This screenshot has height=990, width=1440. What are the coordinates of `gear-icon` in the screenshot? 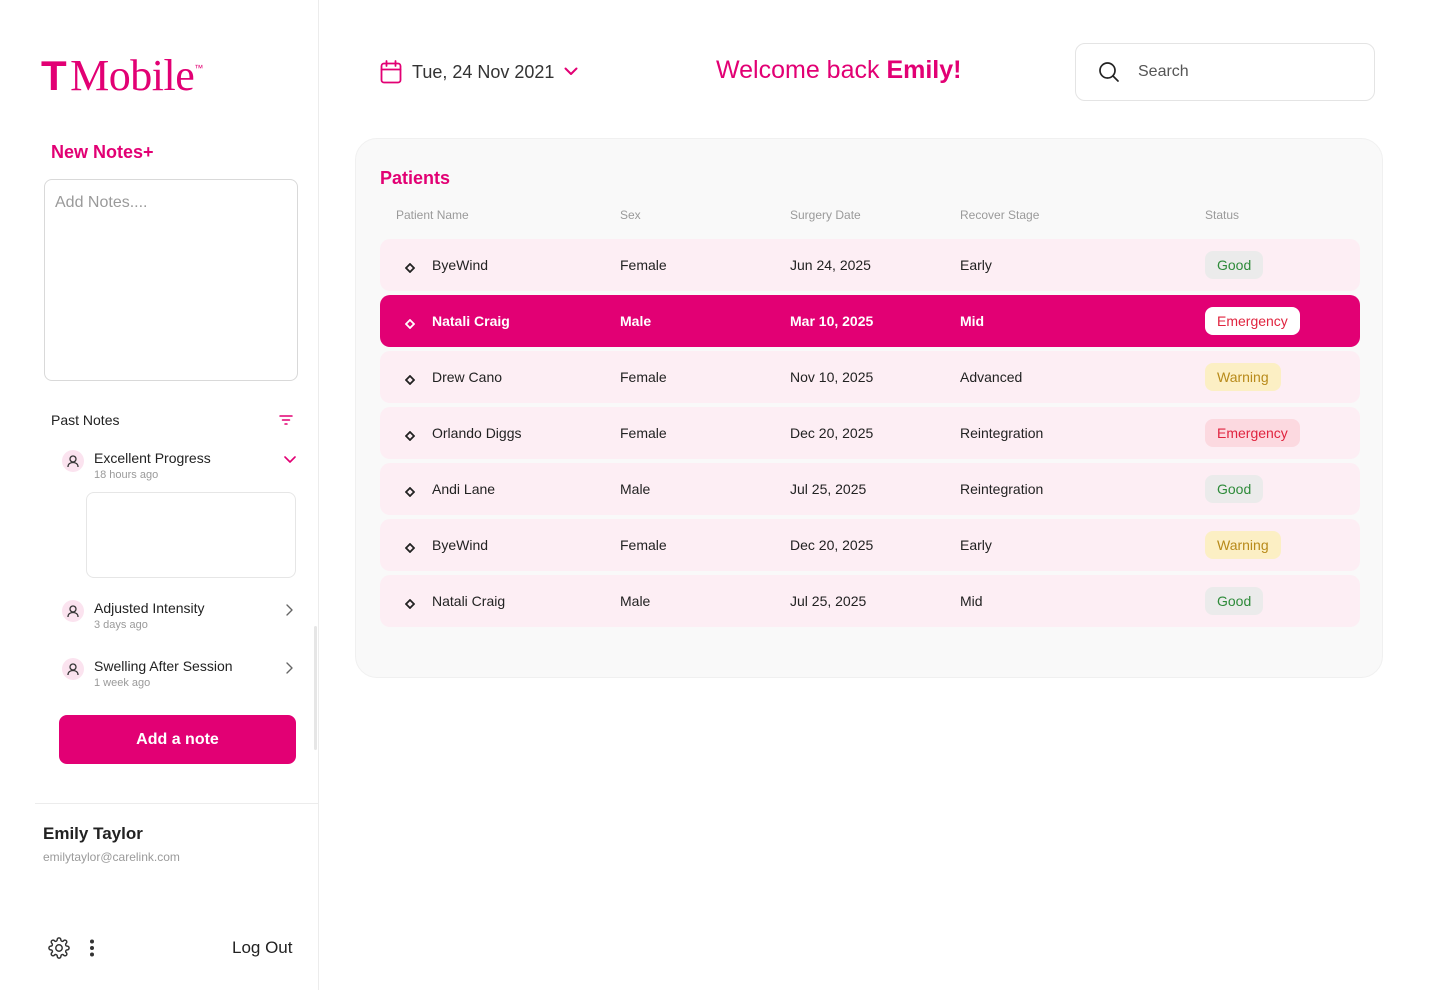 It's located at (59, 948).